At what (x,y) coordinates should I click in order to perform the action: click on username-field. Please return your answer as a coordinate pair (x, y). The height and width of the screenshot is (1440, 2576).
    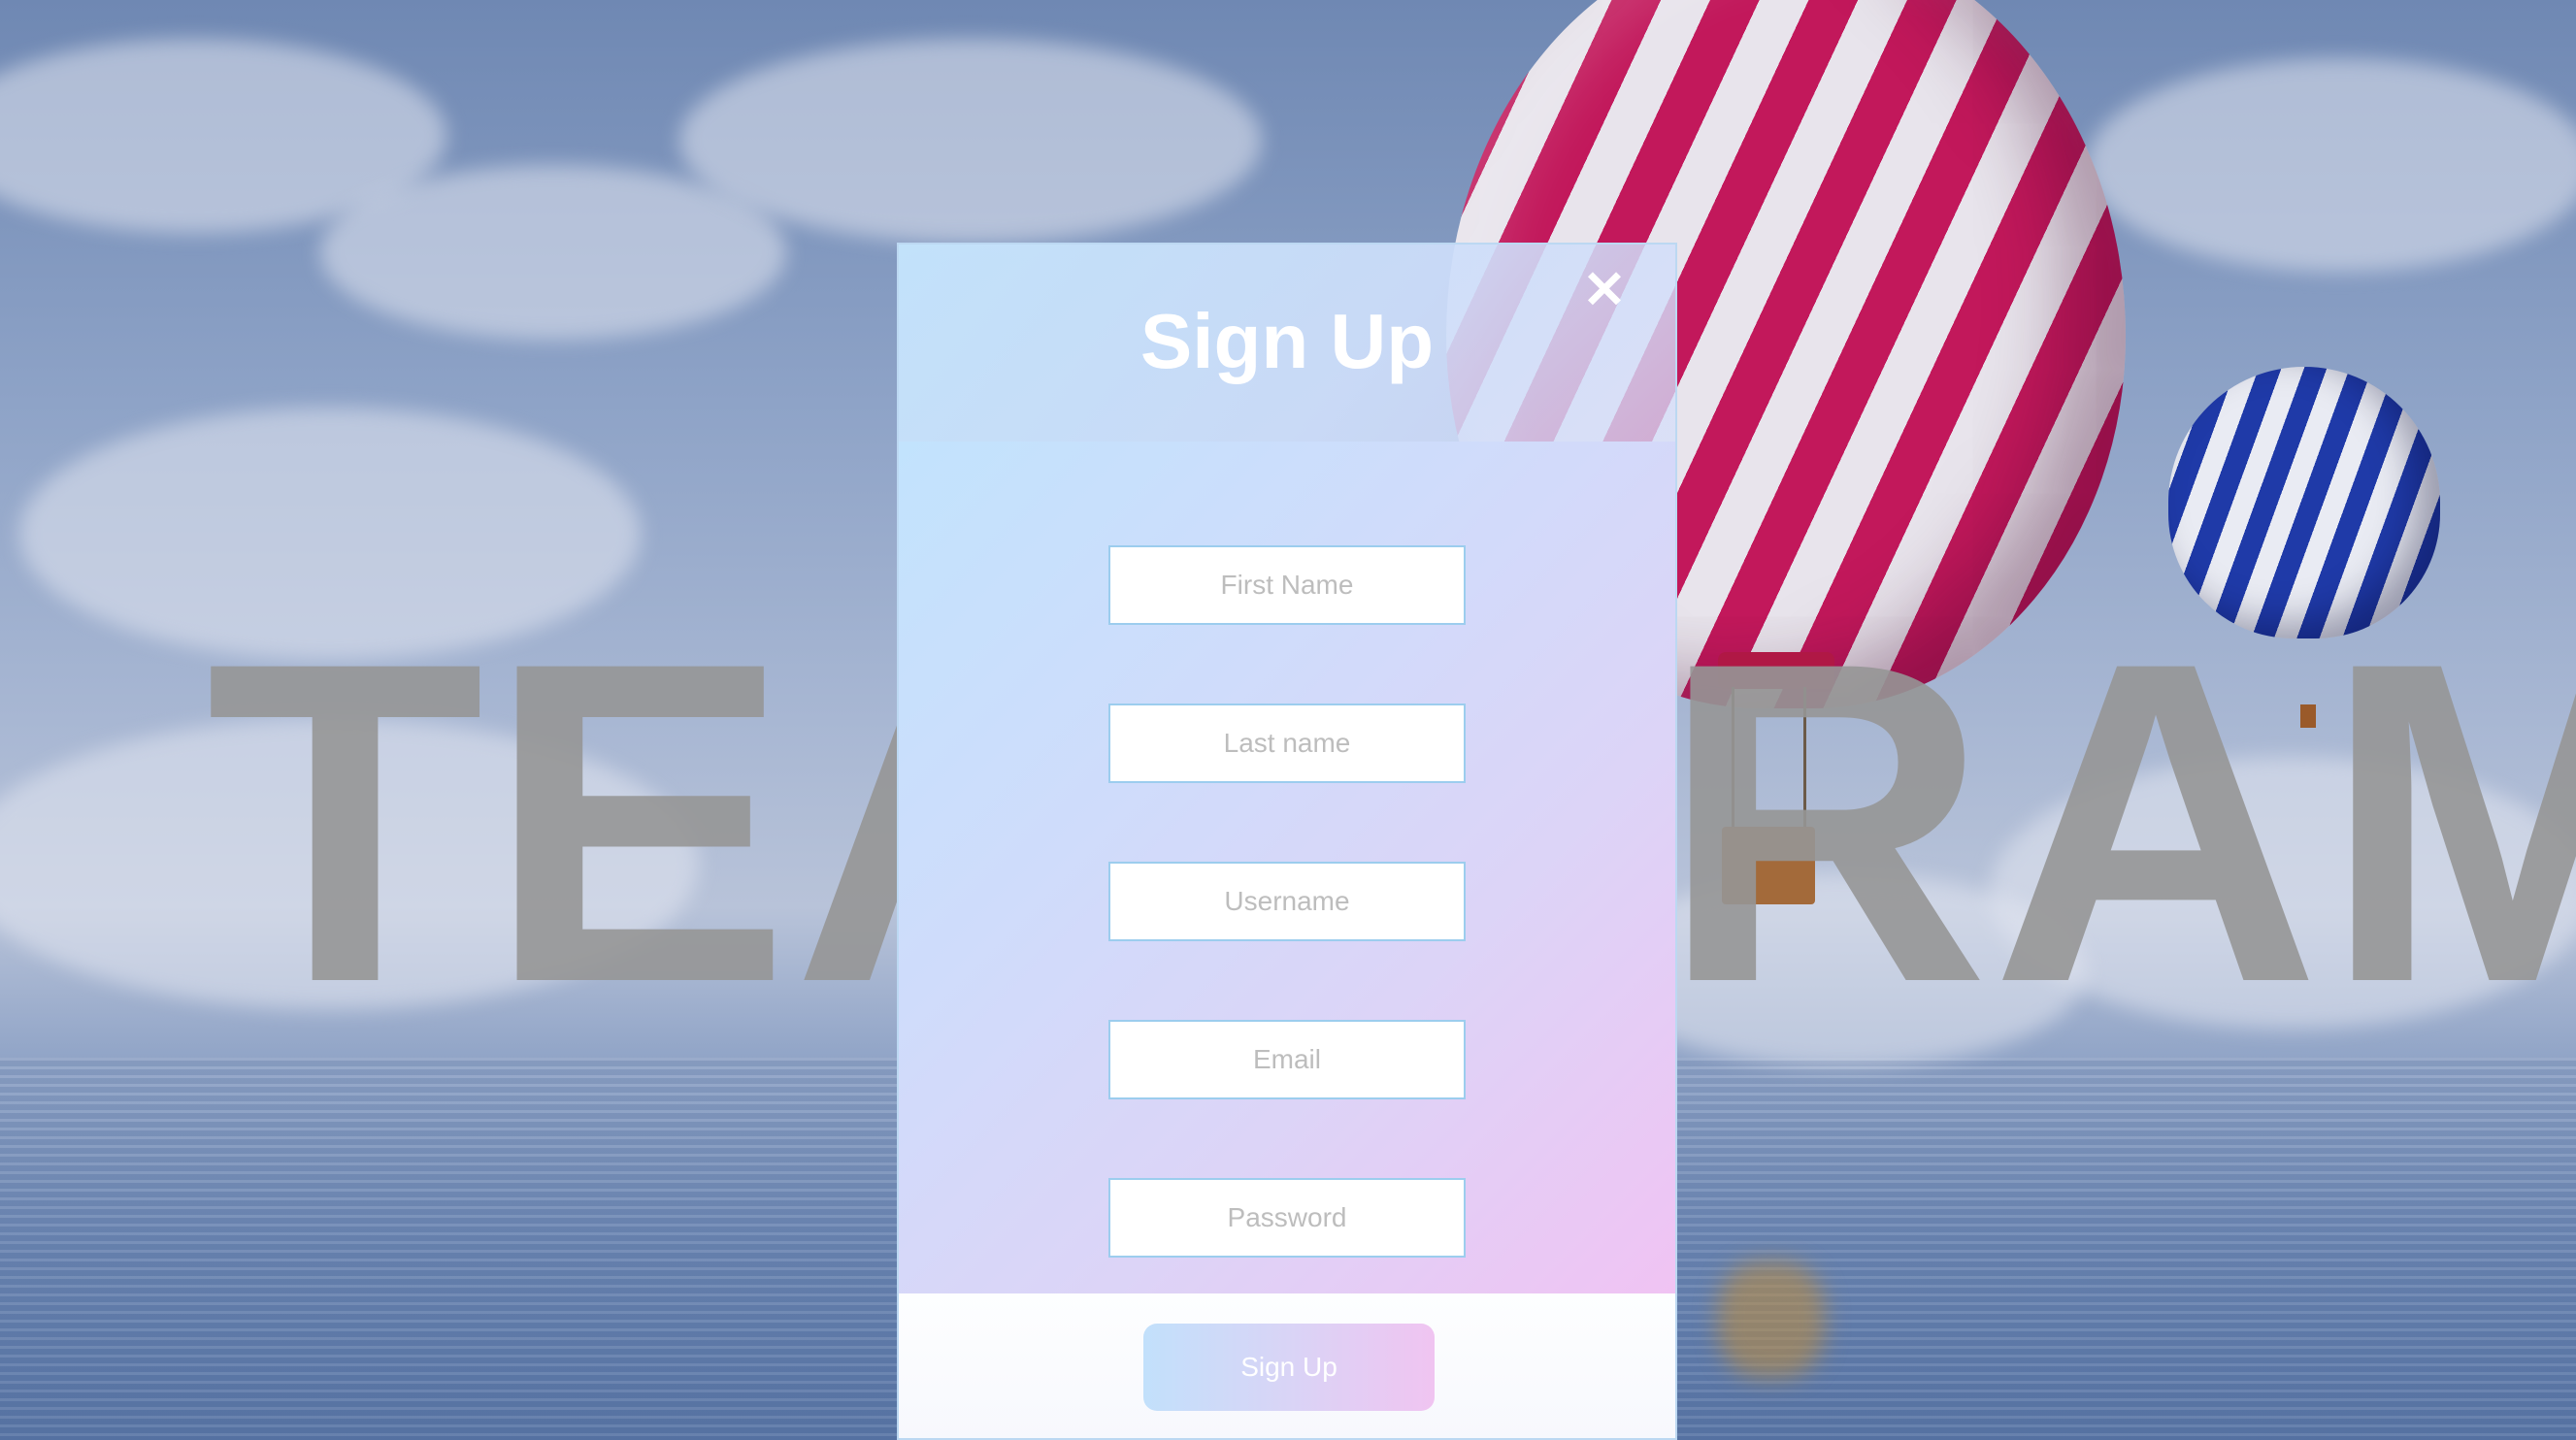
    Looking at the image, I should click on (1287, 901).